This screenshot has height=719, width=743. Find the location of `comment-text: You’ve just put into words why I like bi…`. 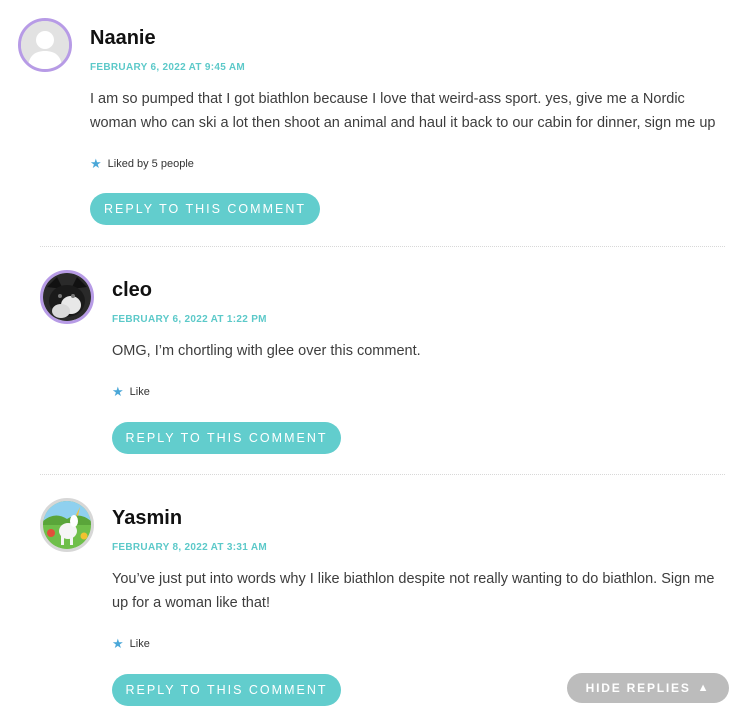

comment-text: You’ve just put into words why I like bi… is located at coordinates (413, 591).